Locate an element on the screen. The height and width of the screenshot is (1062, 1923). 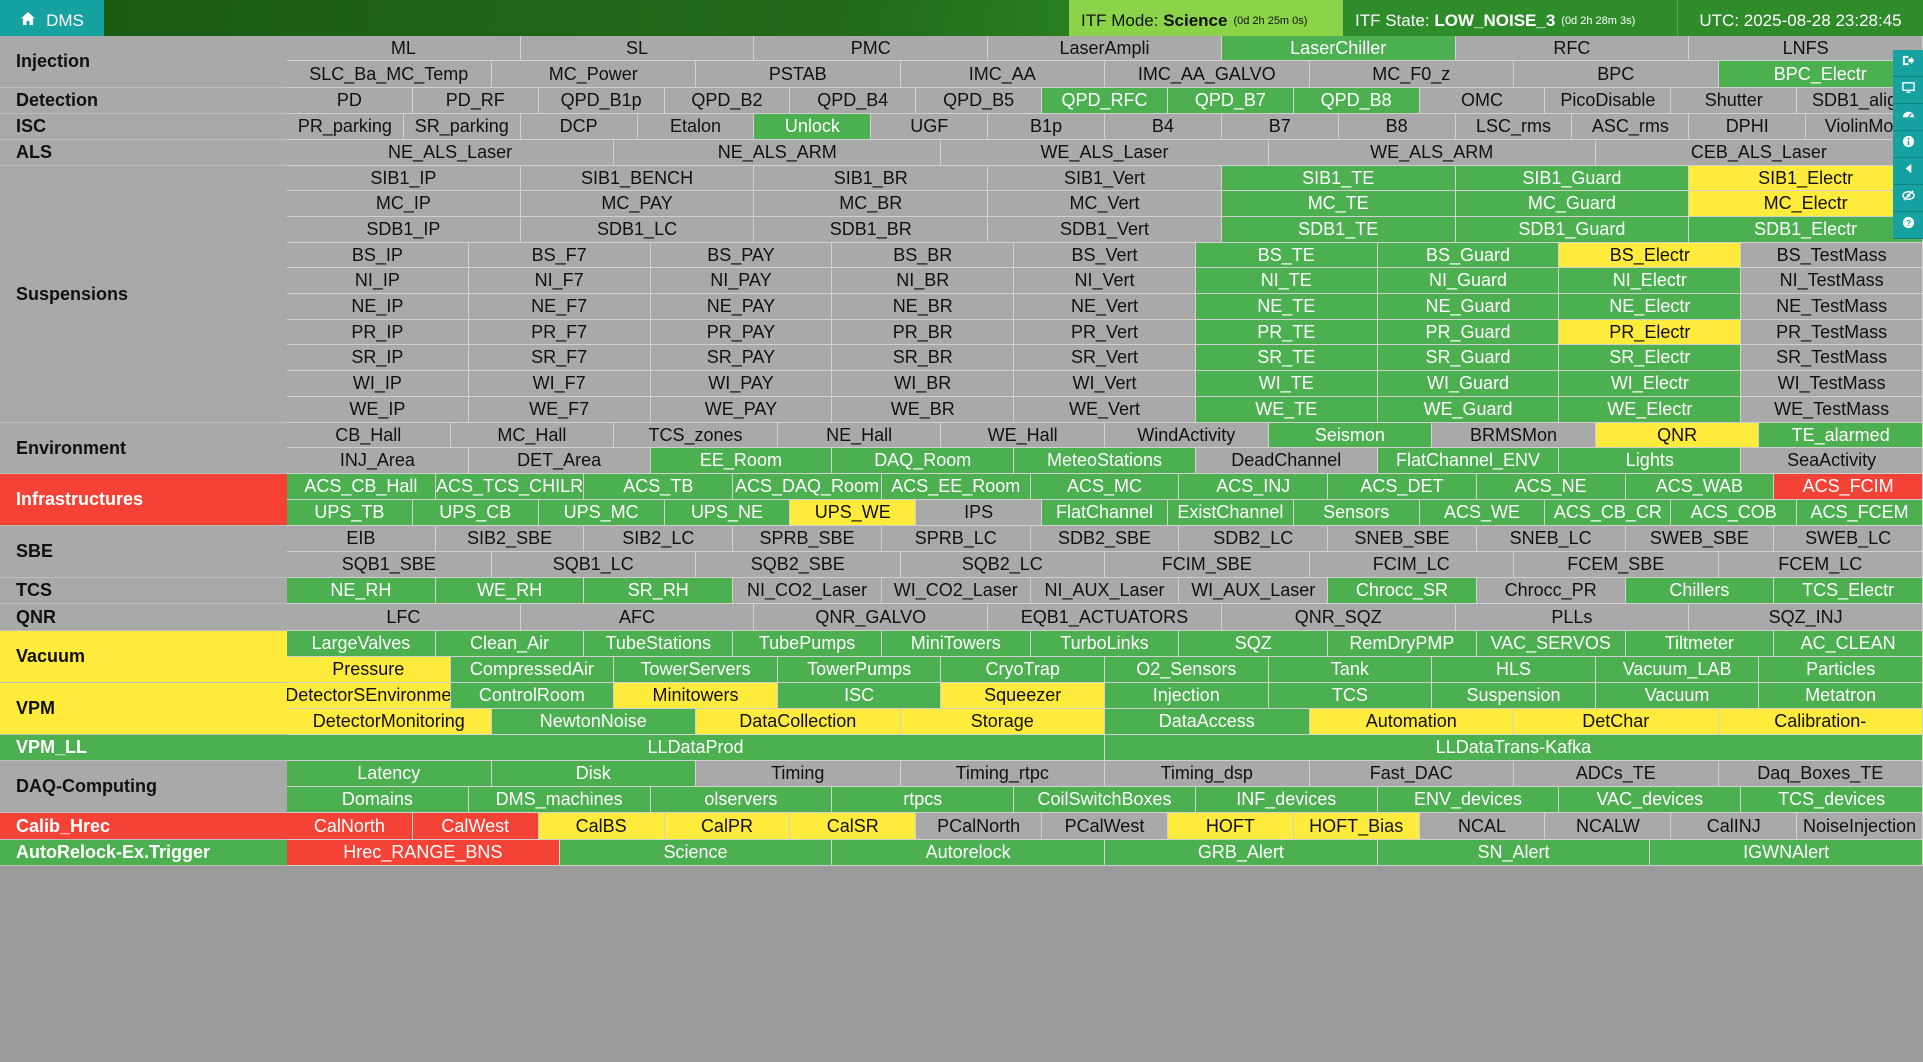
status-cell-qnr-galvo: QNR_GALVO is located at coordinates (871, 617).